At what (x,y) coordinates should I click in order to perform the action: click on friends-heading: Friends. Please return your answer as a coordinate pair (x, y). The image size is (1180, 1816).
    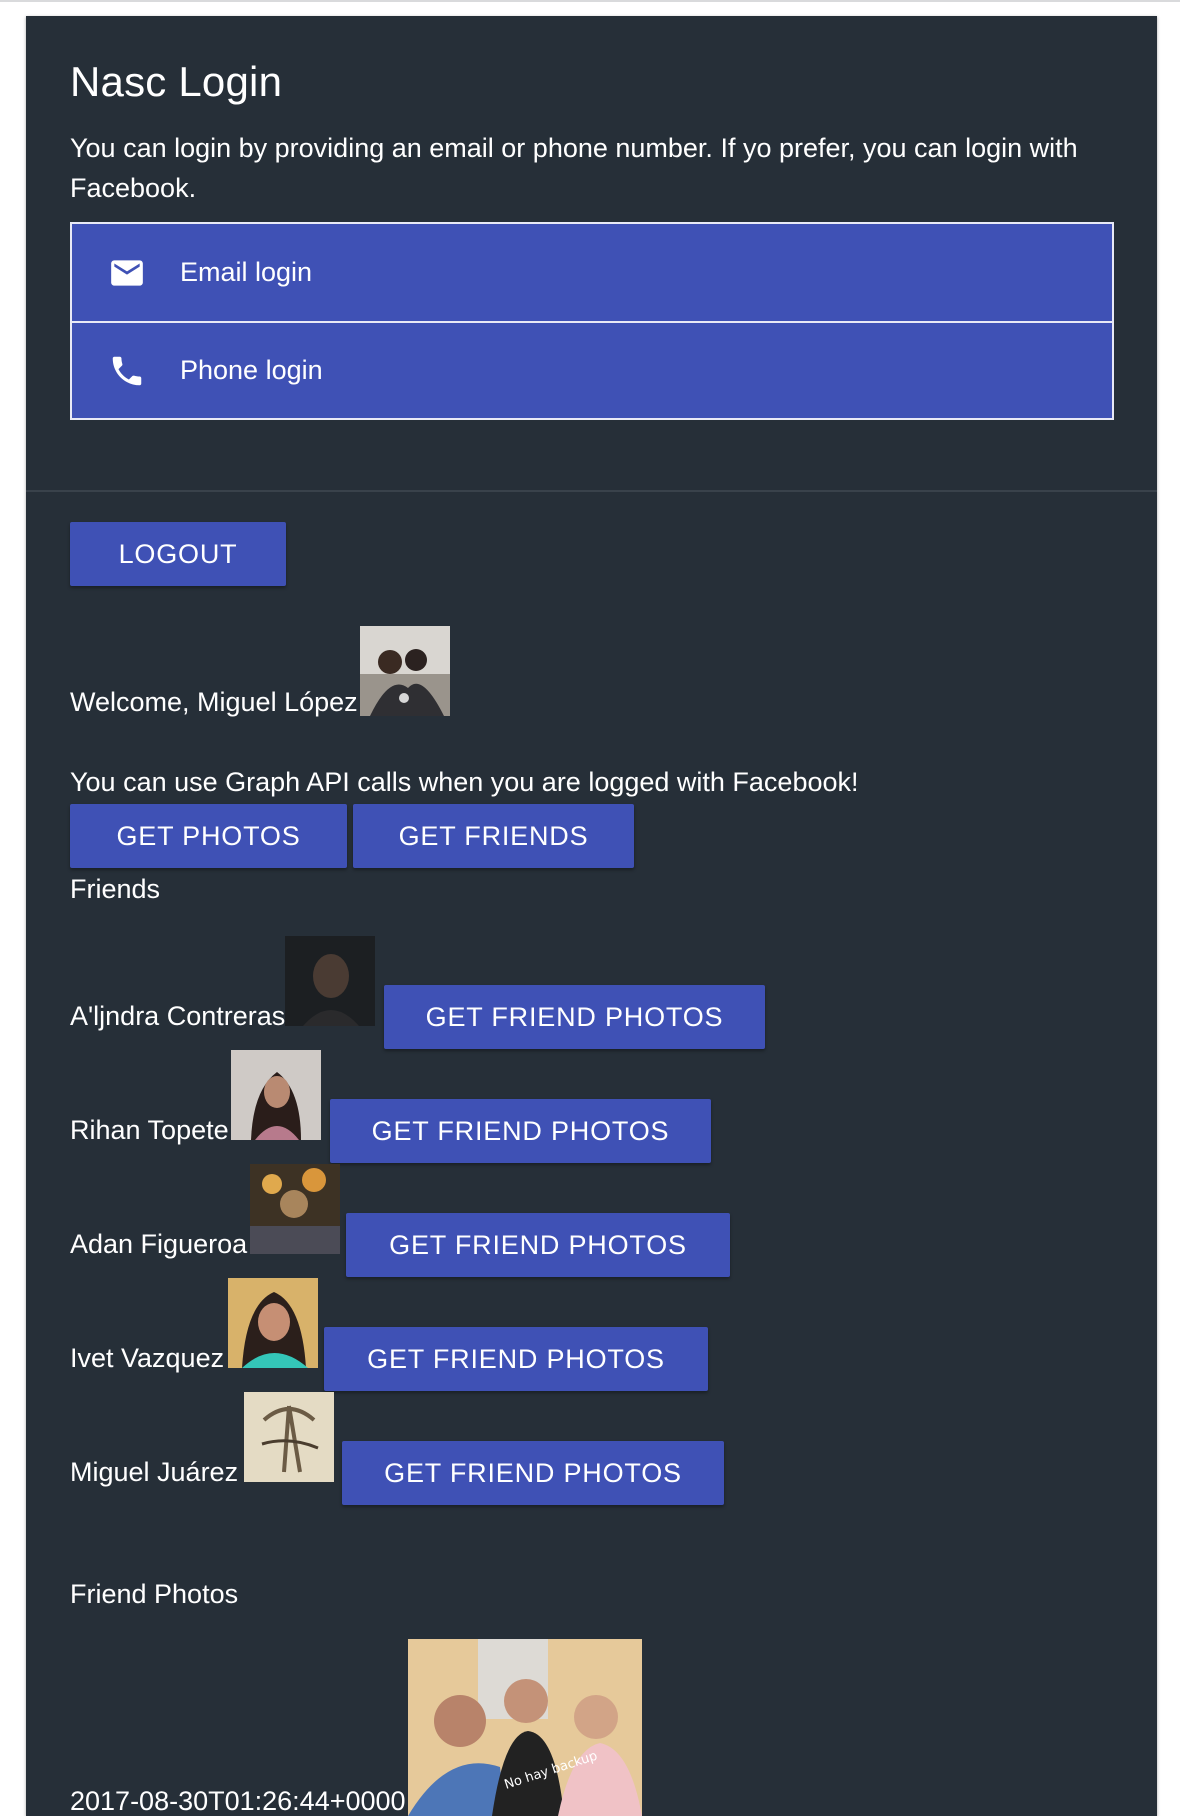
    Looking at the image, I should click on (115, 889).